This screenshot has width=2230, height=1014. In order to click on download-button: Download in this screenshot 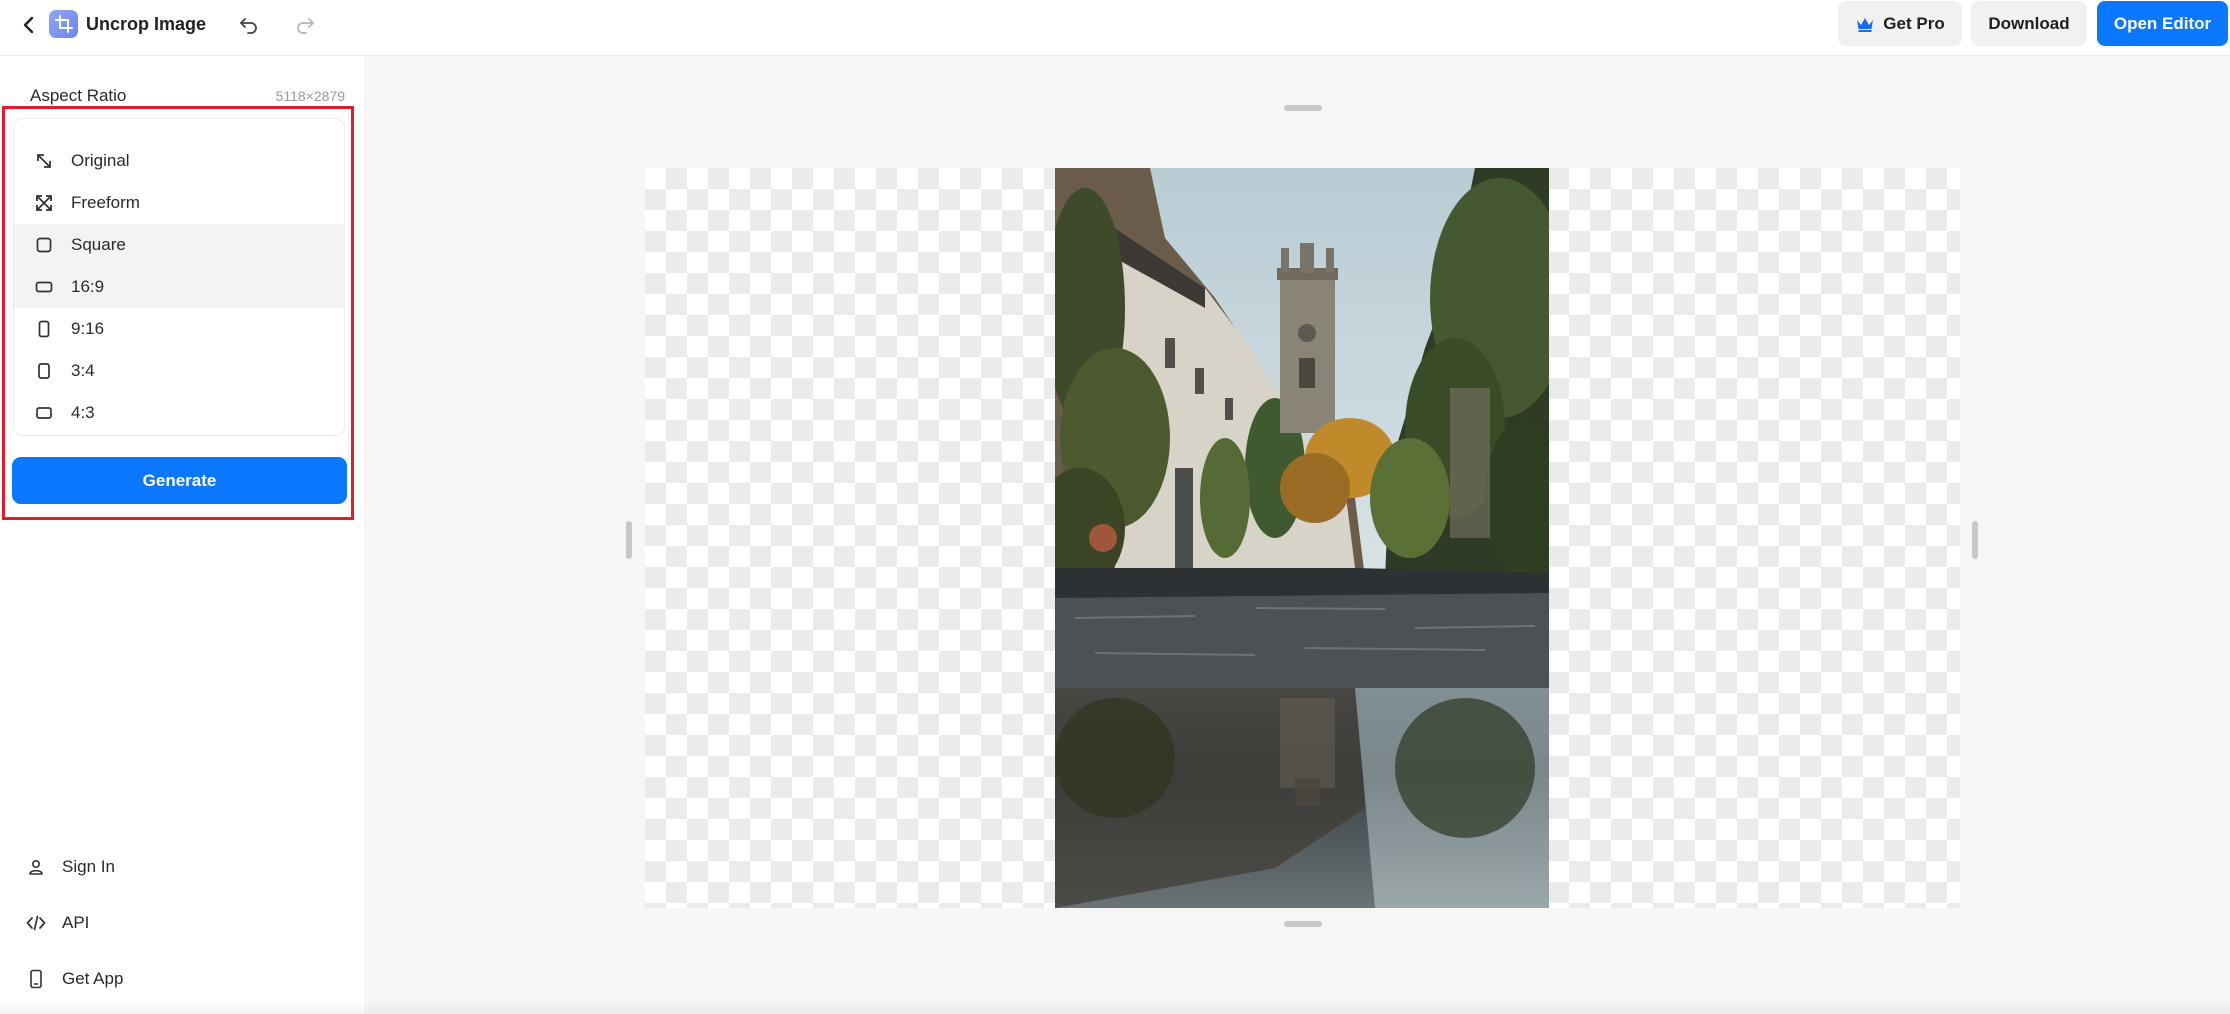, I will do `click(2029, 23)`.